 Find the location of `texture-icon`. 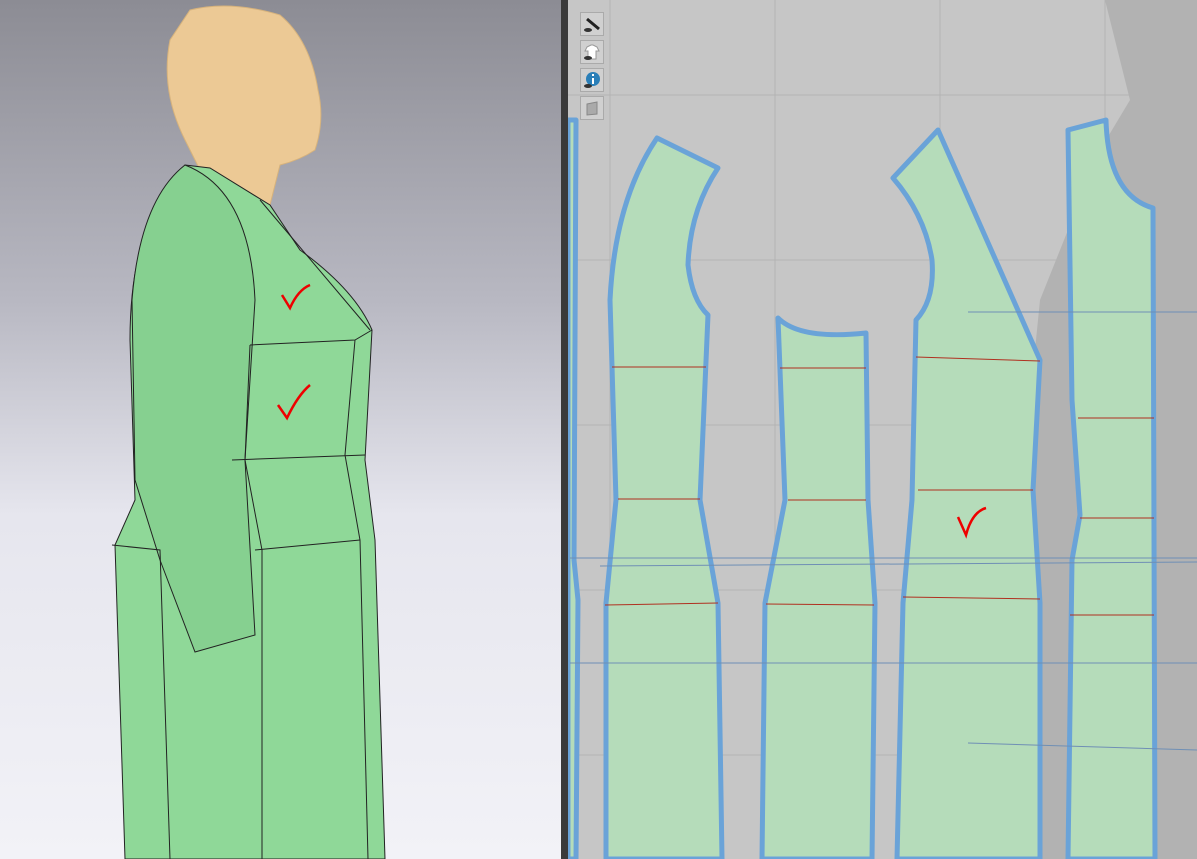

texture-icon is located at coordinates (592, 108).